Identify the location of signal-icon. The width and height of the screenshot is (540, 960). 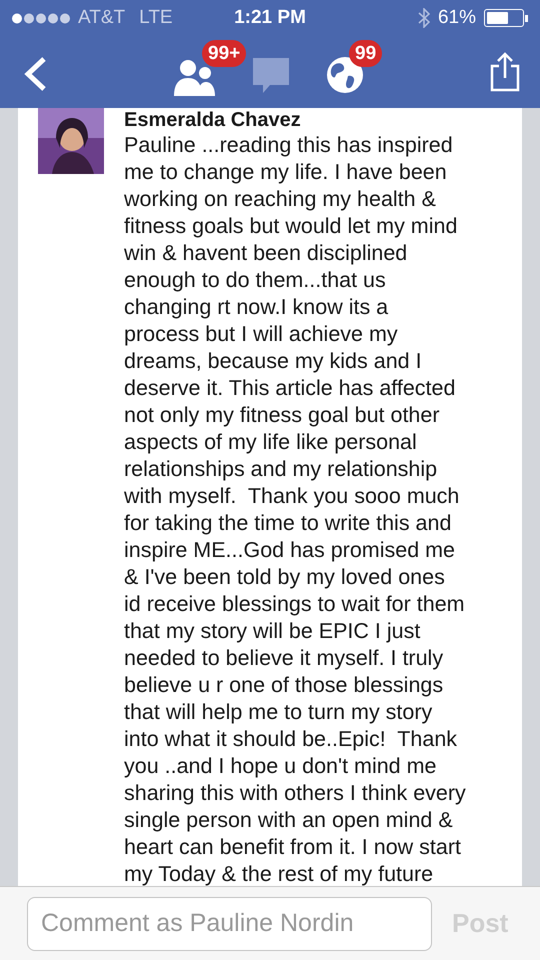
(41, 18).